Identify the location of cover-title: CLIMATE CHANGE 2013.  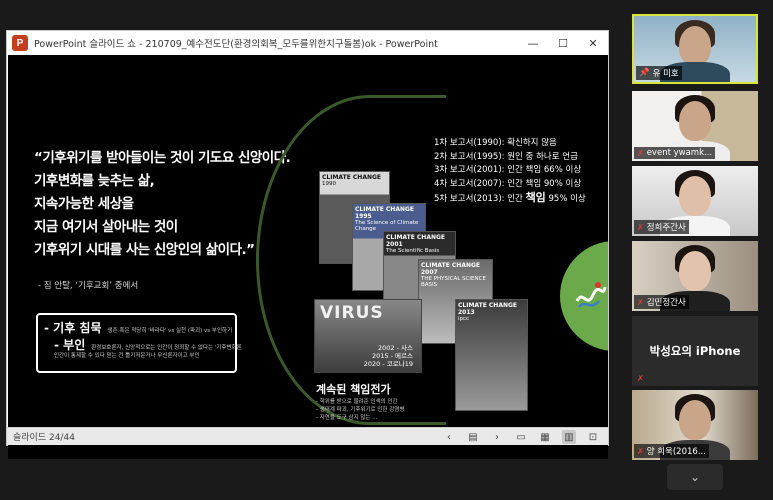
(488, 309).